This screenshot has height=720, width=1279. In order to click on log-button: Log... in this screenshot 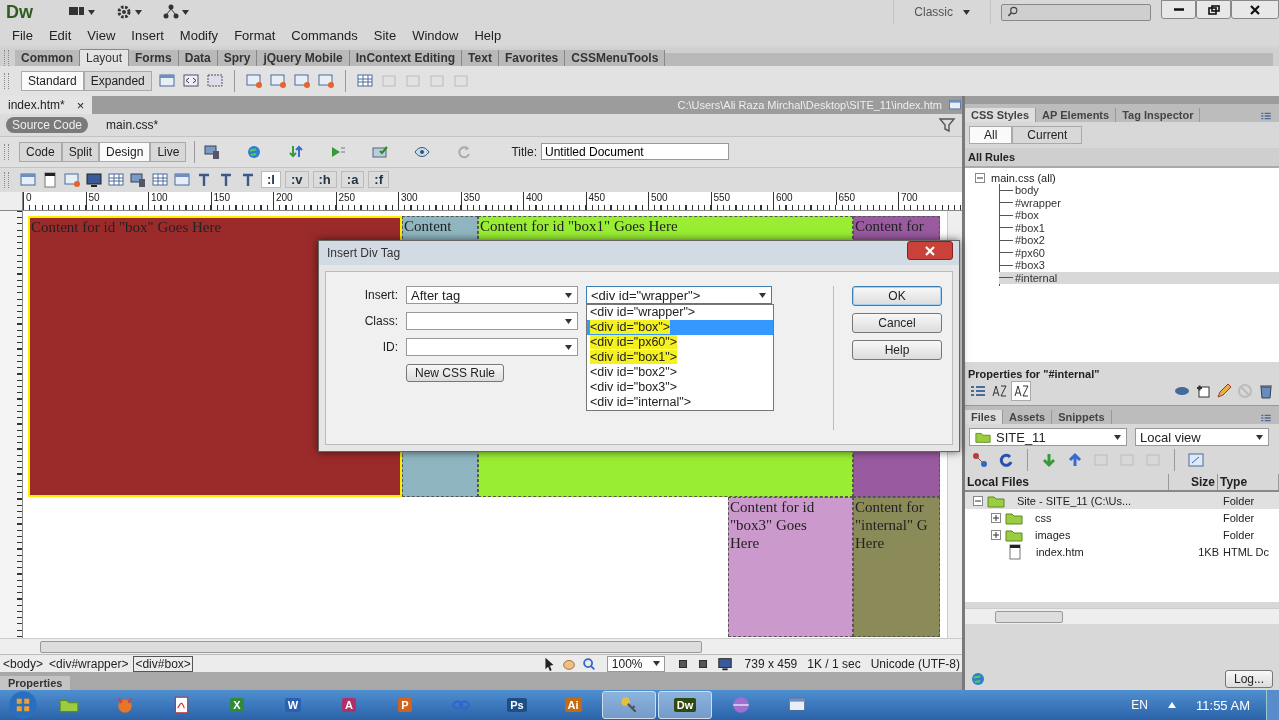, I will do `click(1248, 679)`.